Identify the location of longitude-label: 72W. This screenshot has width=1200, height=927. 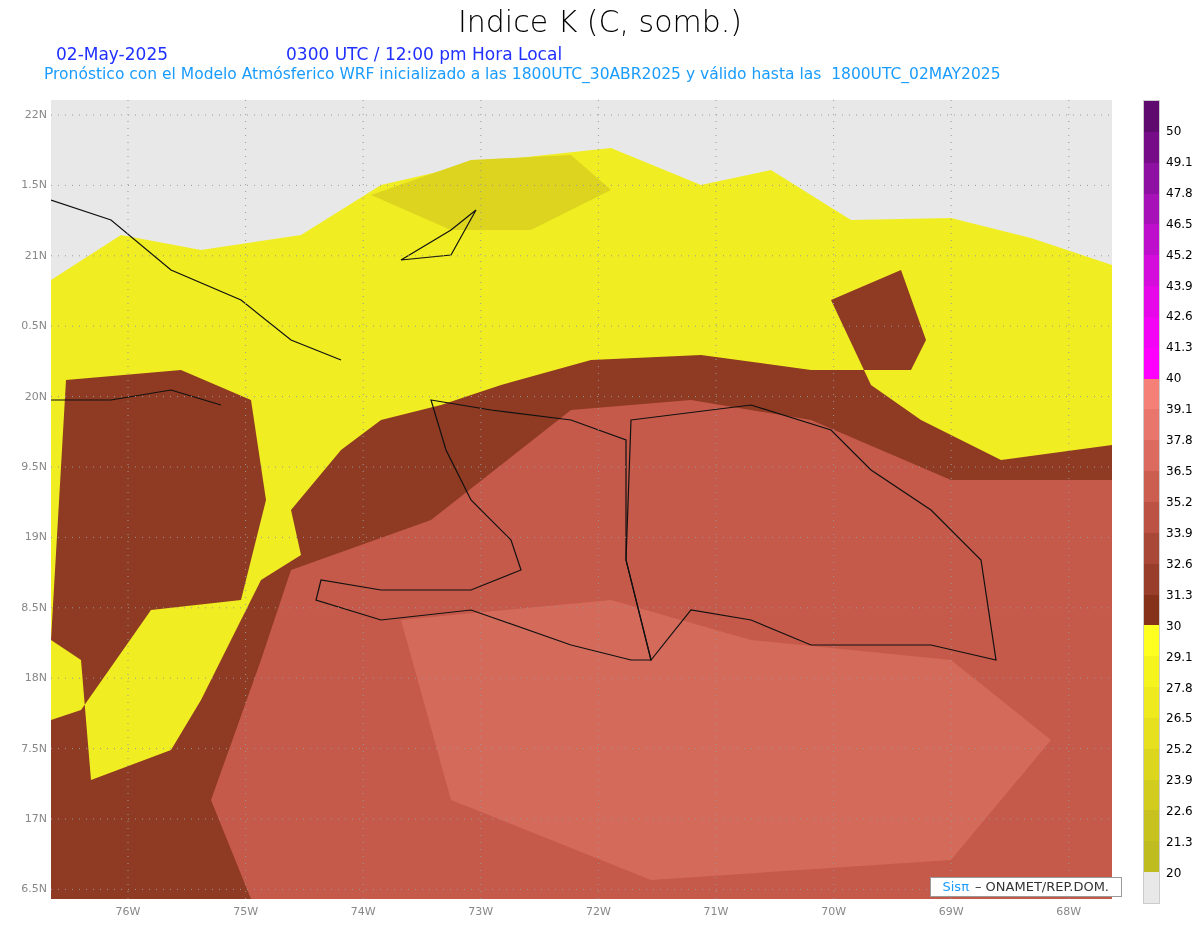
(598, 912).